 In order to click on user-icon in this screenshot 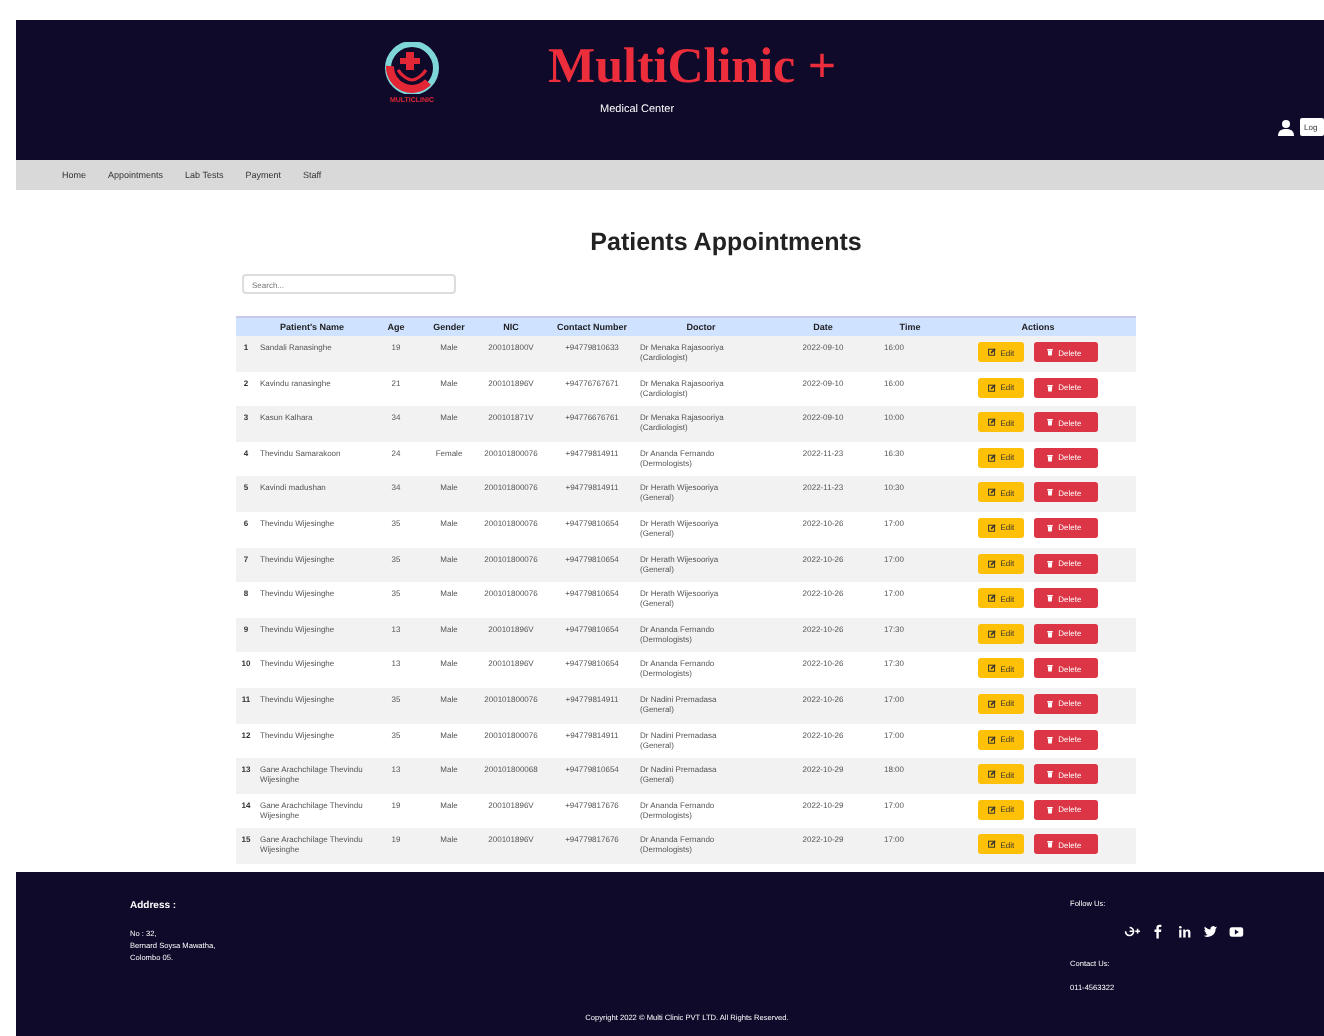, I will do `click(1286, 127)`.